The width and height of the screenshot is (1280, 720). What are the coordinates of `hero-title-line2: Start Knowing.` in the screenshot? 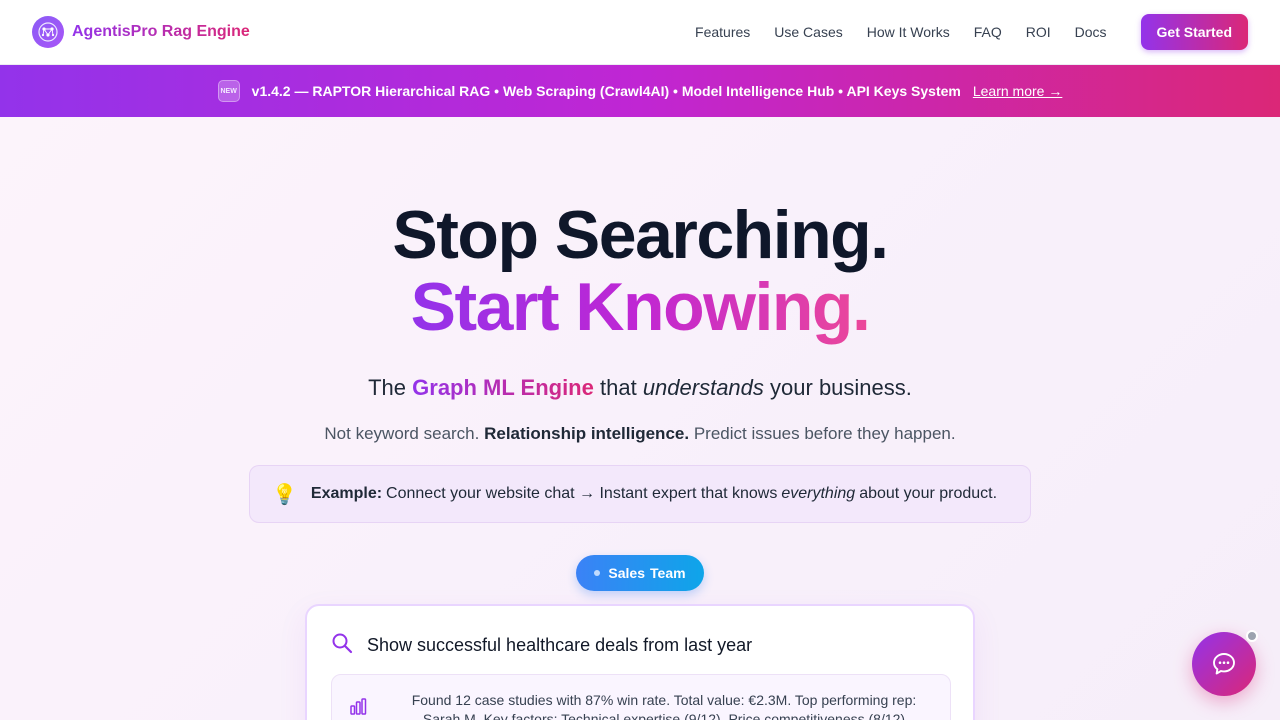 It's located at (640, 307).